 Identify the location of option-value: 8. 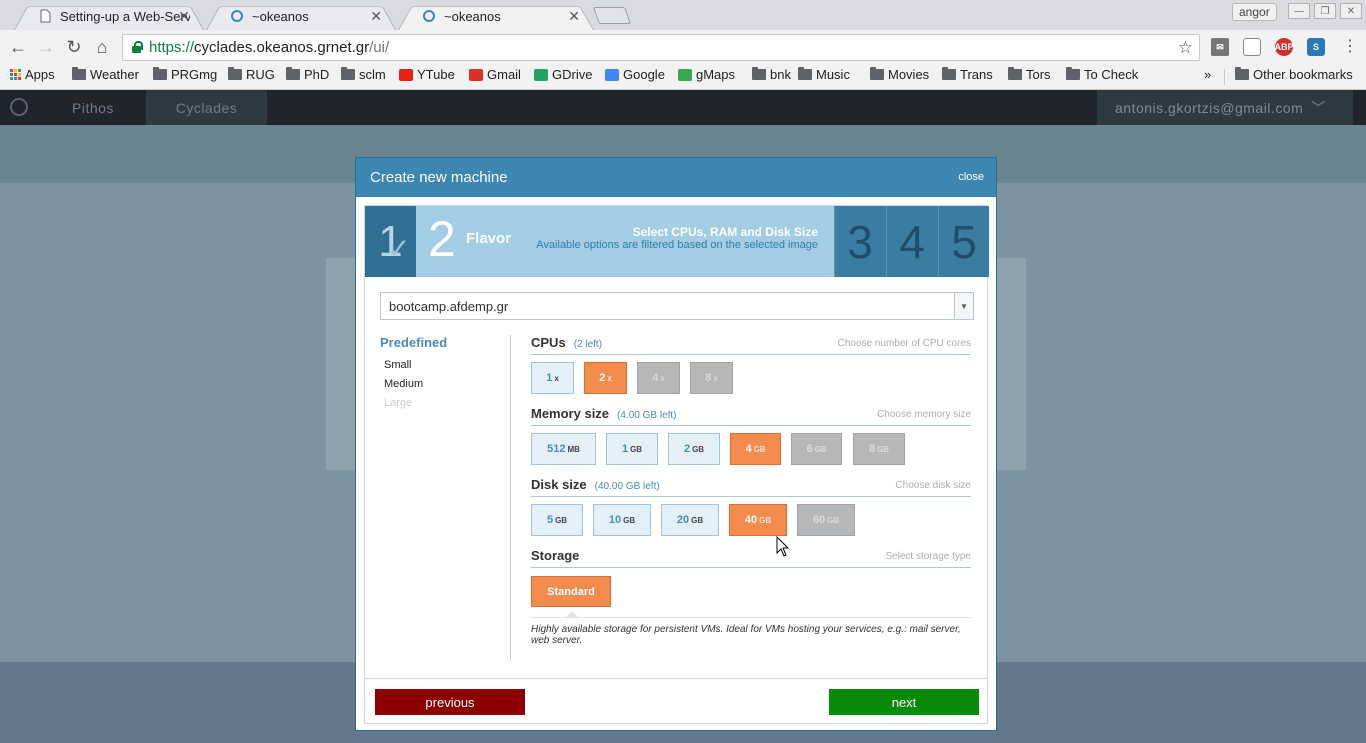
(708, 378).